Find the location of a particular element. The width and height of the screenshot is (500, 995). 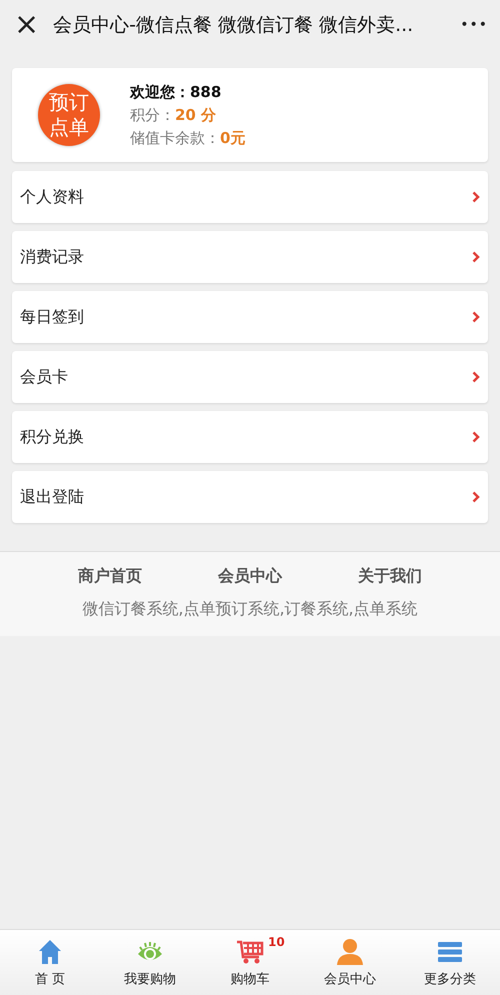

logo: 预订 点单 is located at coordinates (69, 115).